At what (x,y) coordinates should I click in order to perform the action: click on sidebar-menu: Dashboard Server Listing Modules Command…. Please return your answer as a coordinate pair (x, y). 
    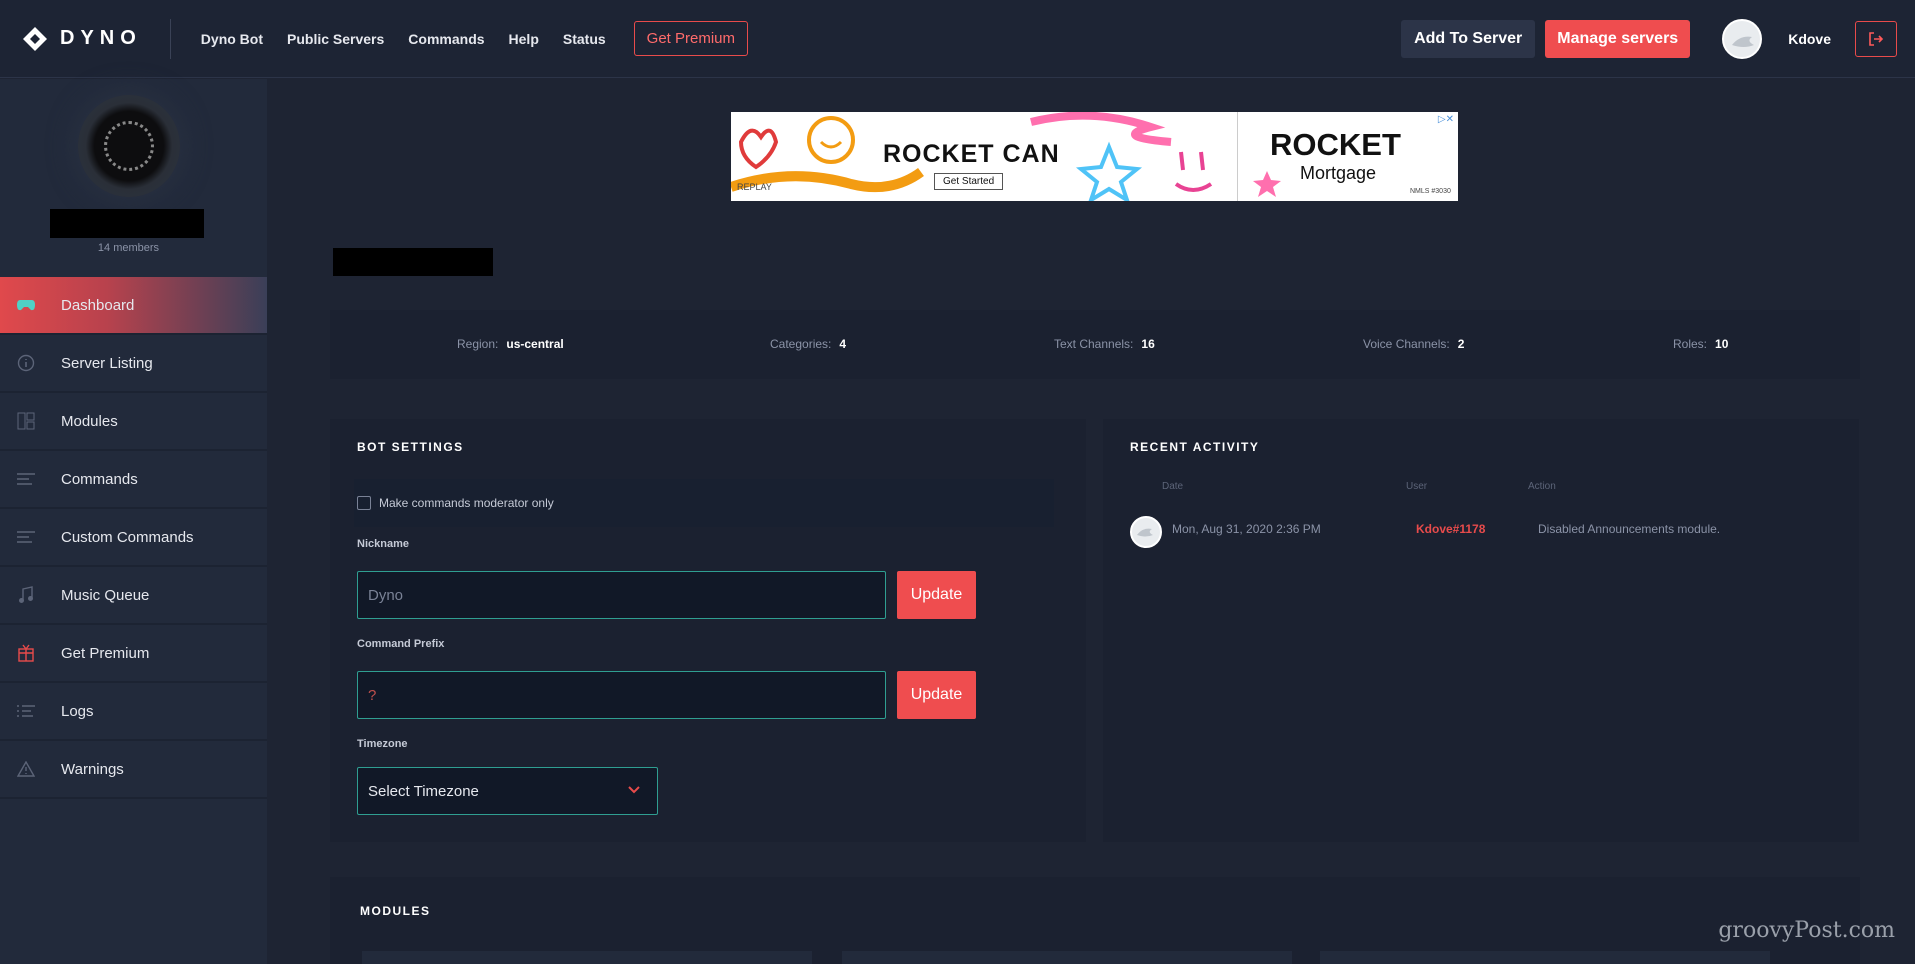
    Looking at the image, I should click on (133, 538).